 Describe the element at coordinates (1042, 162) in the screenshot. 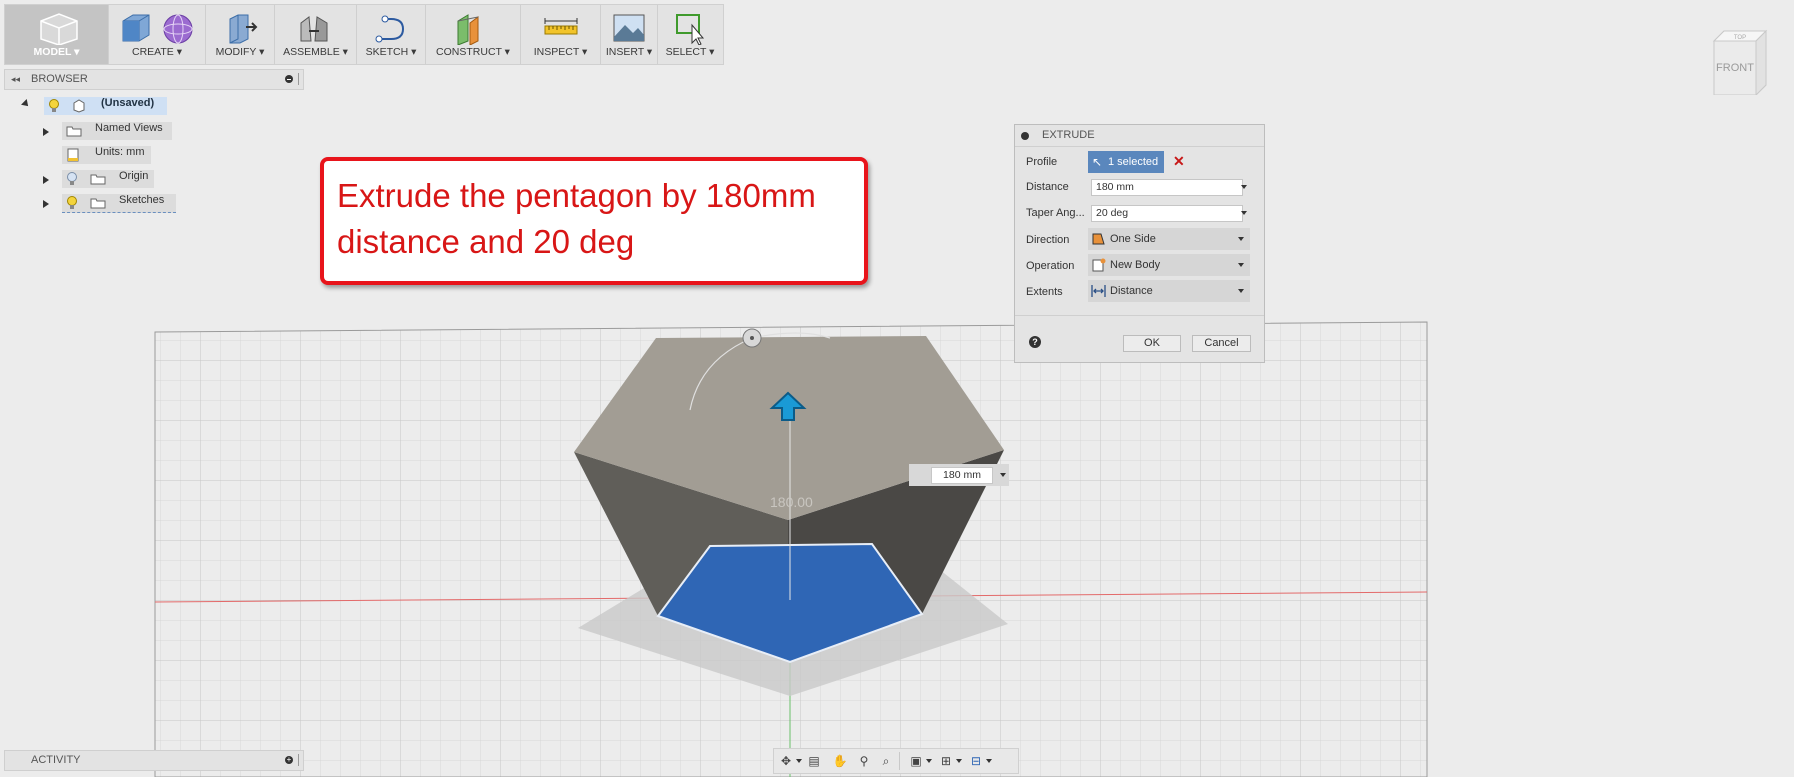

I see `profile-label: Profile` at that location.